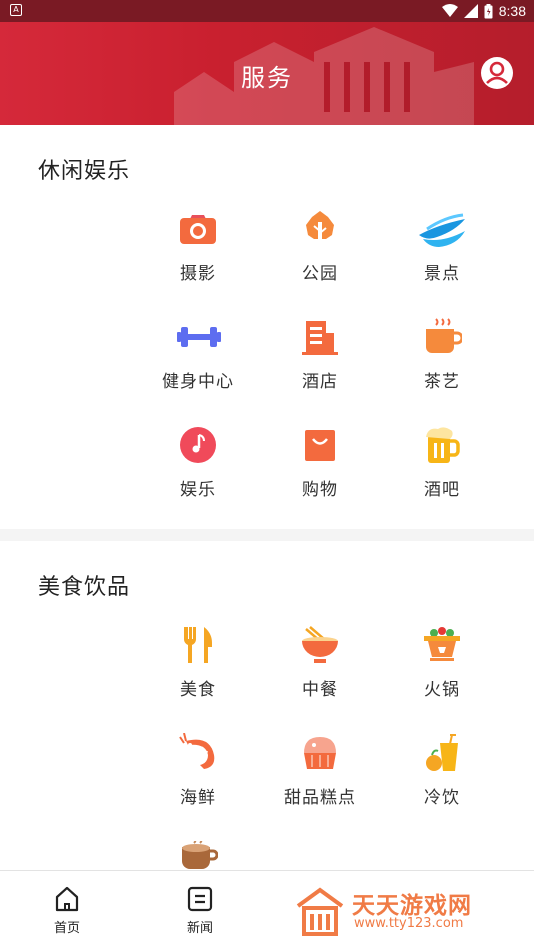  I want to click on service-item-cold-drinks: 冷饮, so click(442, 781).